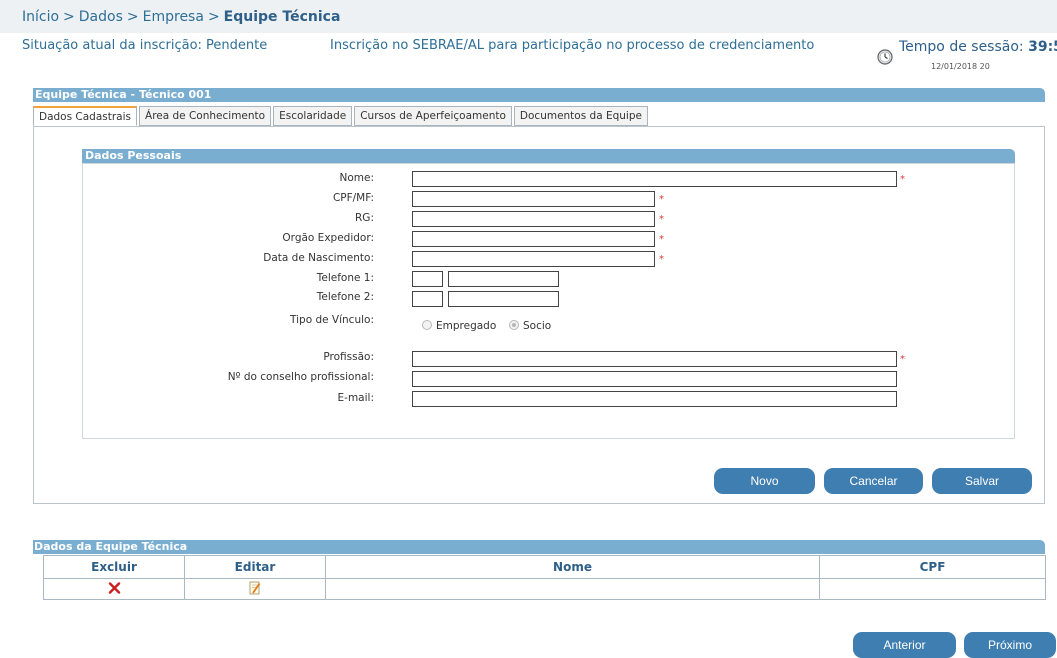 The height and width of the screenshot is (658, 1057). Describe the element at coordinates (503, 299) in the screenshot. I see `telefone-2-input` at that location.